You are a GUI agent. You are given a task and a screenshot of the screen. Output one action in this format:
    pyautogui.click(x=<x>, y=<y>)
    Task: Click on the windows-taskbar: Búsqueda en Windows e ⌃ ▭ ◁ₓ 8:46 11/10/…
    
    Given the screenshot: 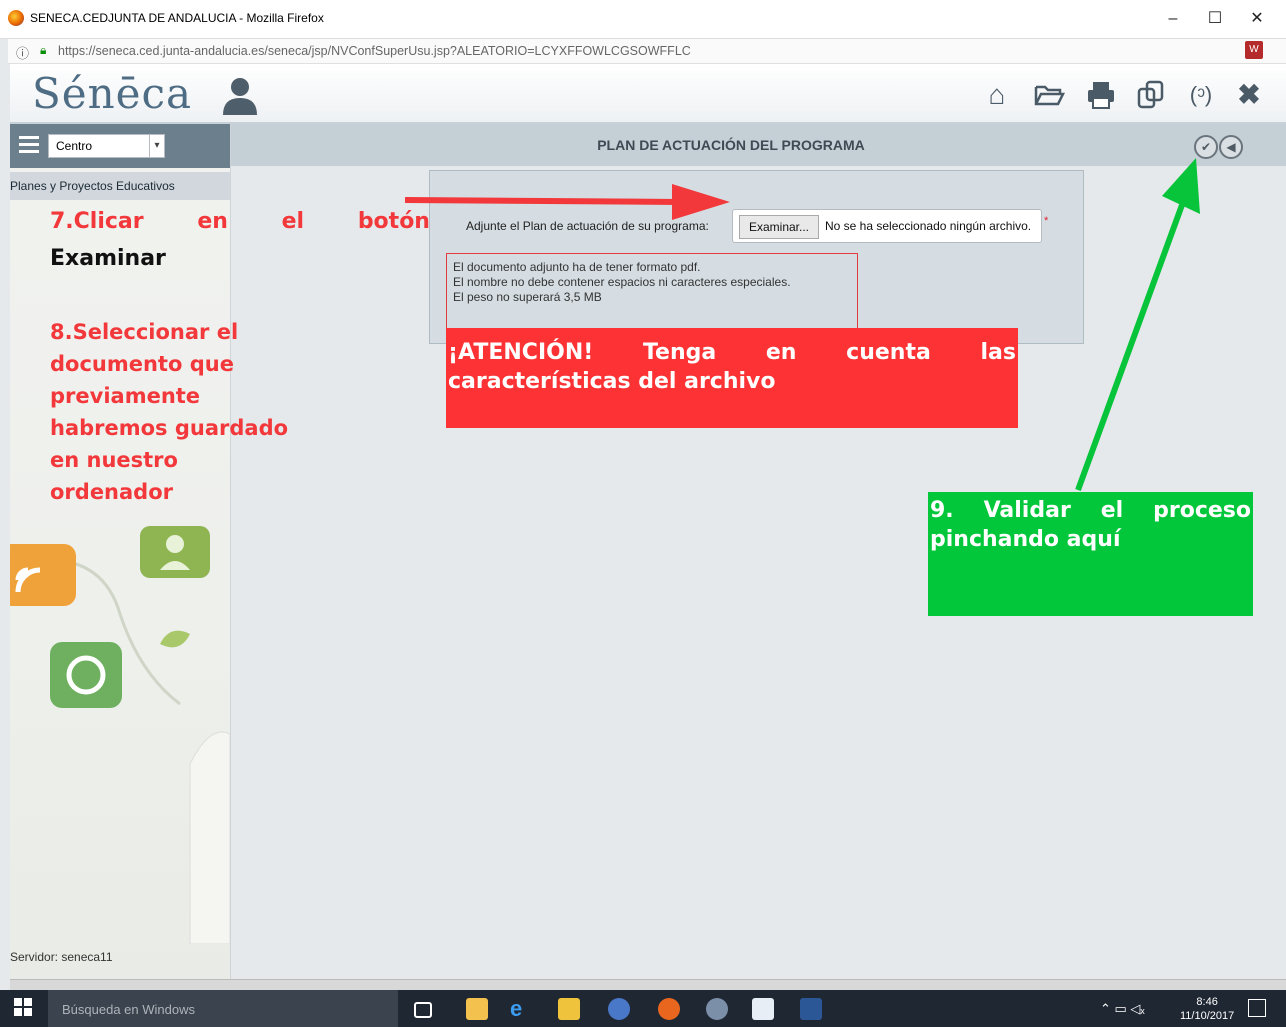 What is the action you would take?
    pyautogui.click(x=643, y=1008)
    